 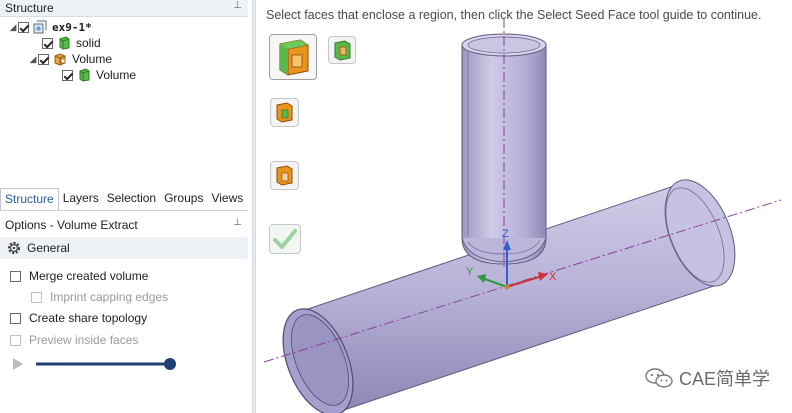 I want to click on select-faces-tool, so click(x=293, y=57).